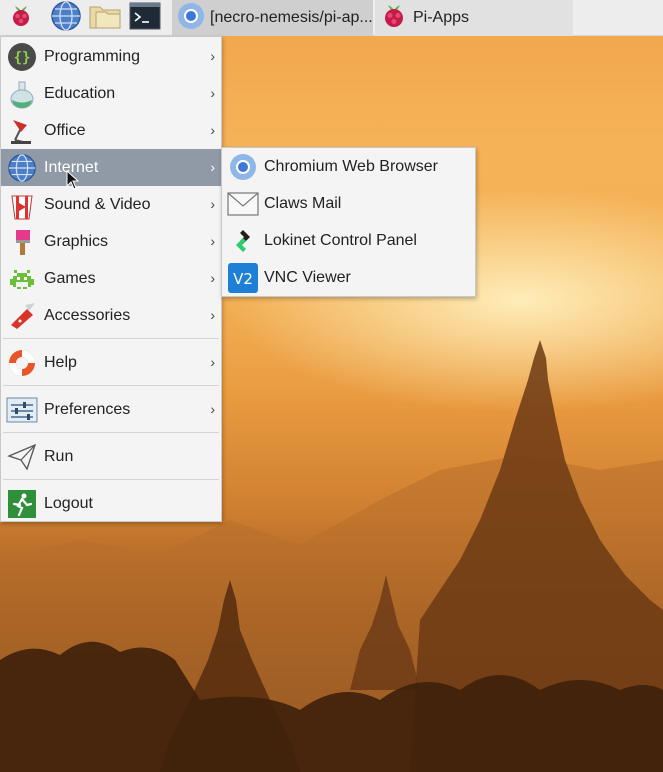  I want to click on submenu-item-lokinet: Lokinet Control Panel, so click(348, 240).